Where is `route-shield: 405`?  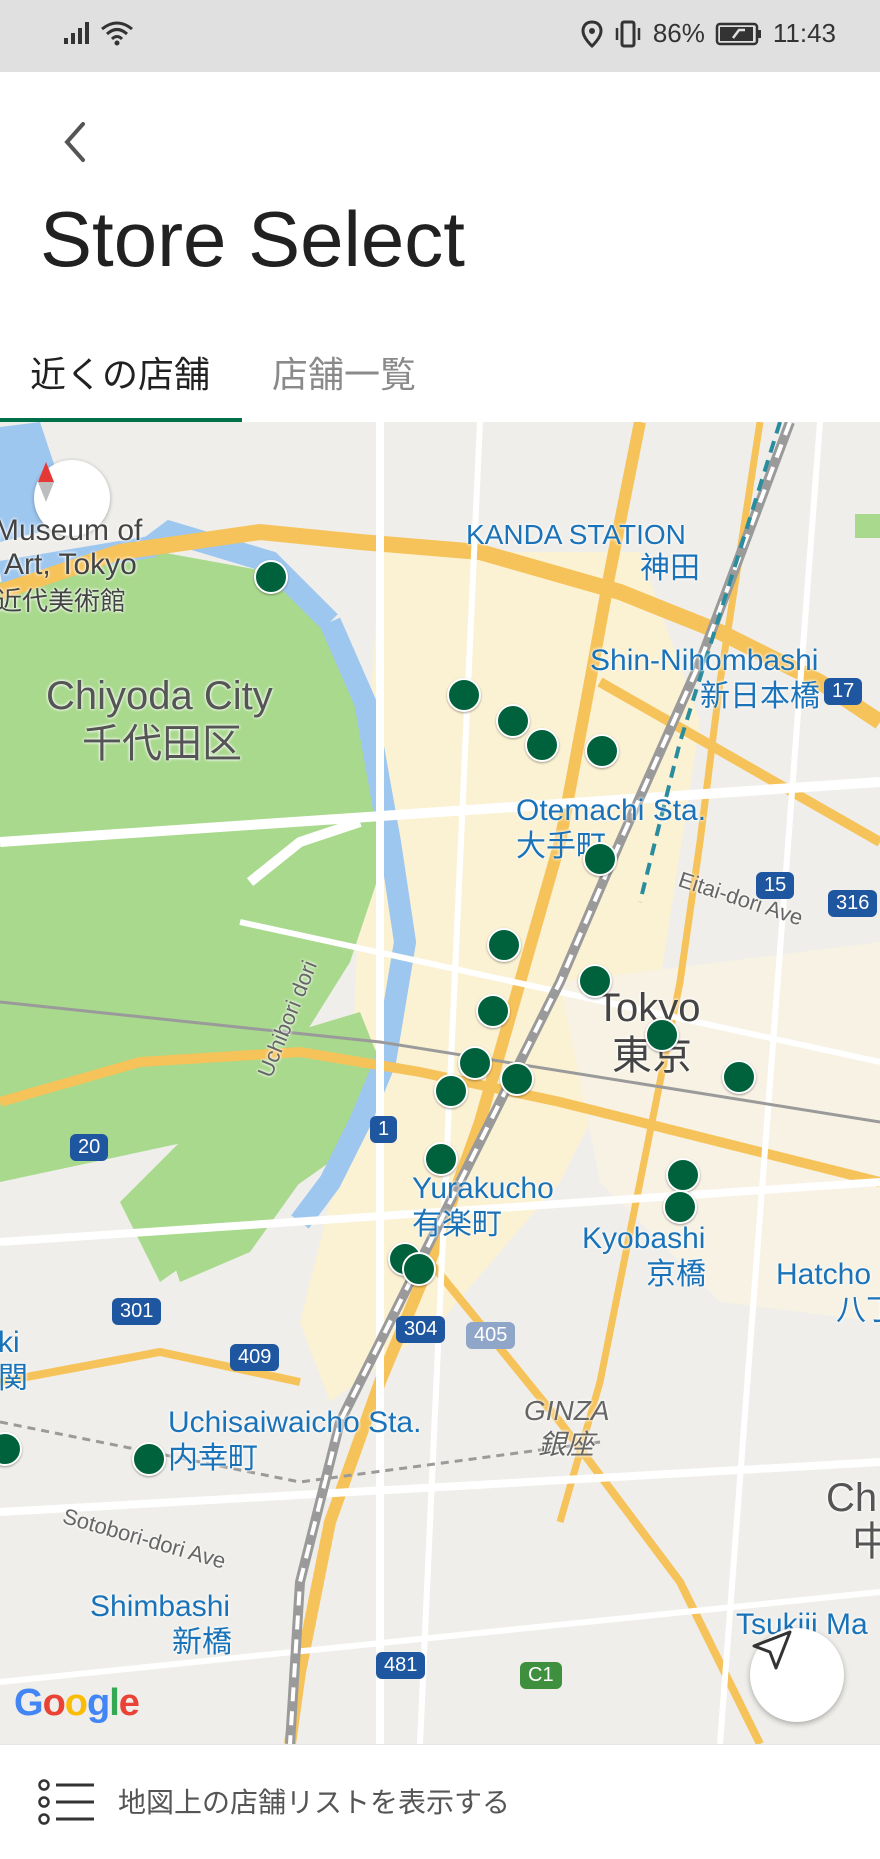 route-shield: 405 is located at coordinates (491, 1335).